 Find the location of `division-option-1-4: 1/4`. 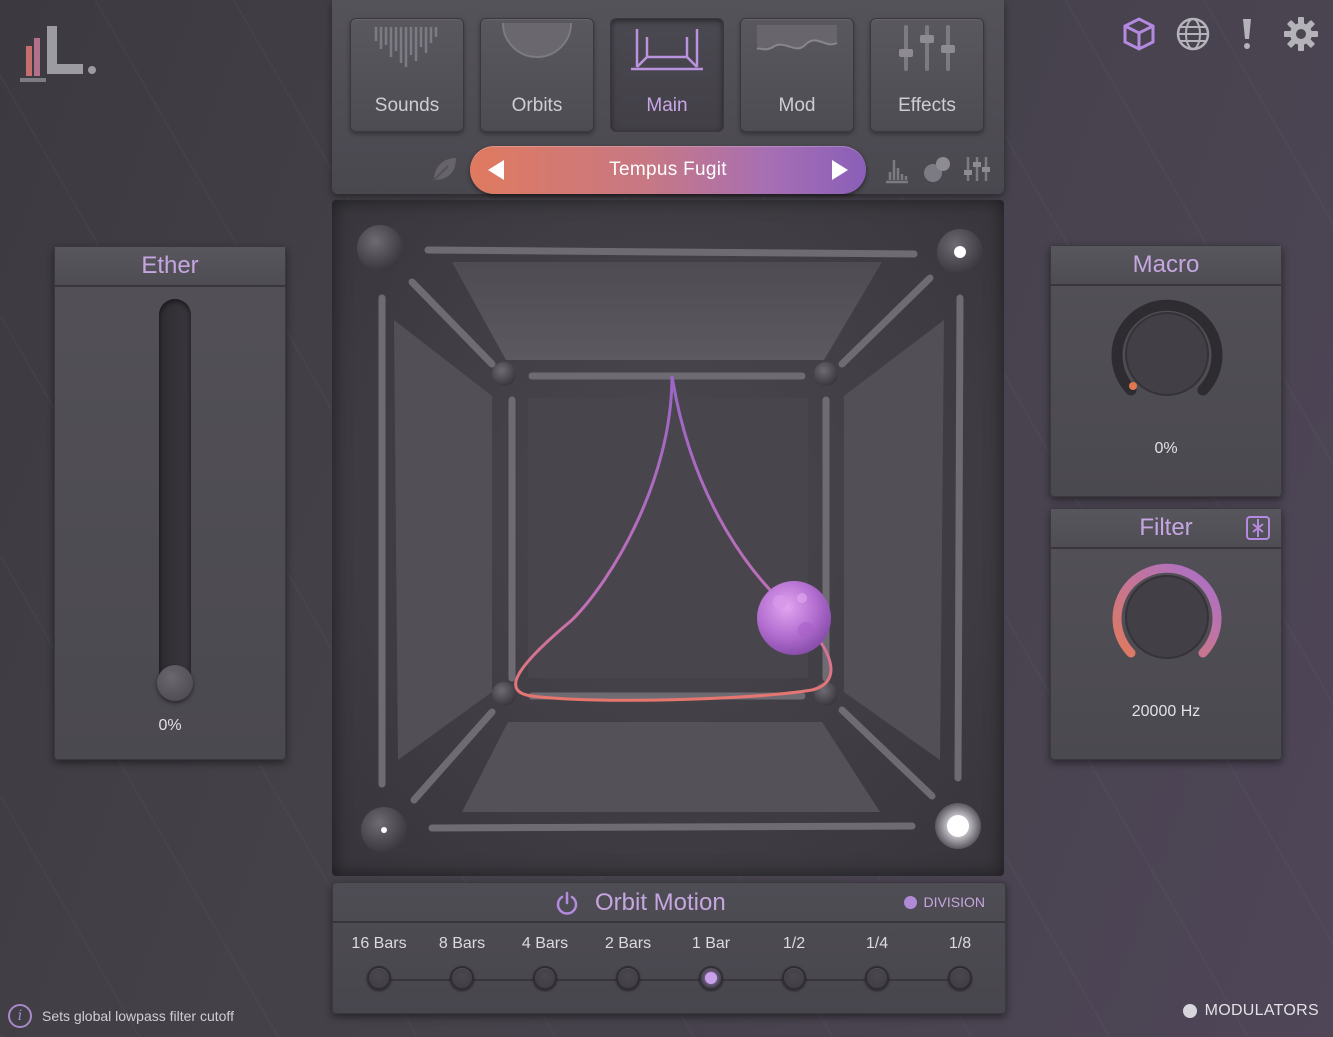

division-option-1-4: 1/4 is located at coordinates (877, 962).